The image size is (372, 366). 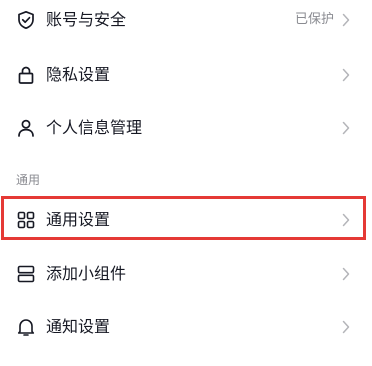 I want to click on bell-icon, so click(x=26, y=327).